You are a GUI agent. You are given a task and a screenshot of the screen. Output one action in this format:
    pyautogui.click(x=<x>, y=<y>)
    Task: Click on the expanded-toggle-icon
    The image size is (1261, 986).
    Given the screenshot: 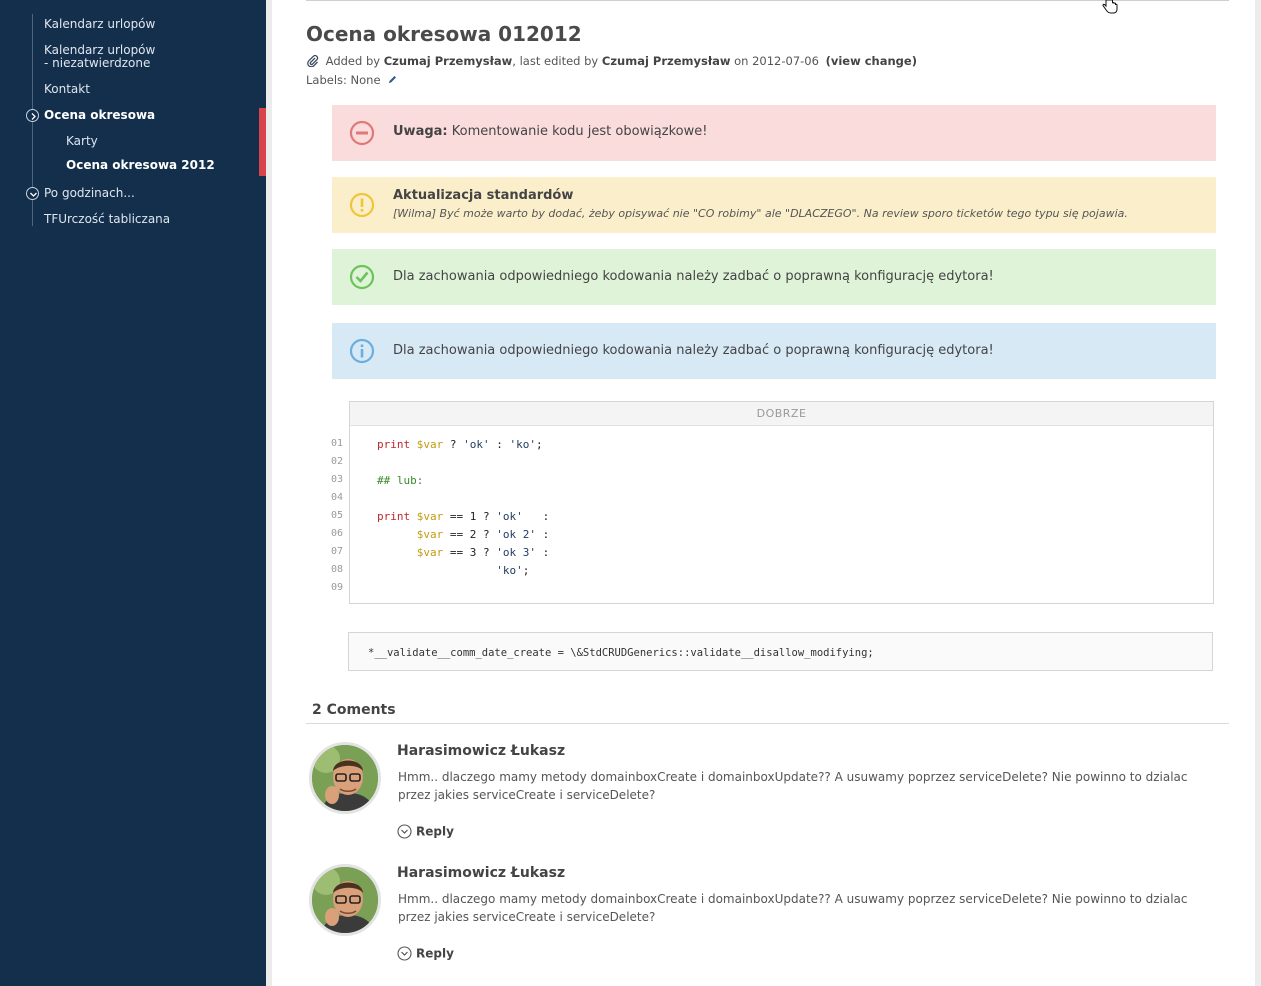 What is the action you would take?
    pyautogui.click(x=32, y=115)
    